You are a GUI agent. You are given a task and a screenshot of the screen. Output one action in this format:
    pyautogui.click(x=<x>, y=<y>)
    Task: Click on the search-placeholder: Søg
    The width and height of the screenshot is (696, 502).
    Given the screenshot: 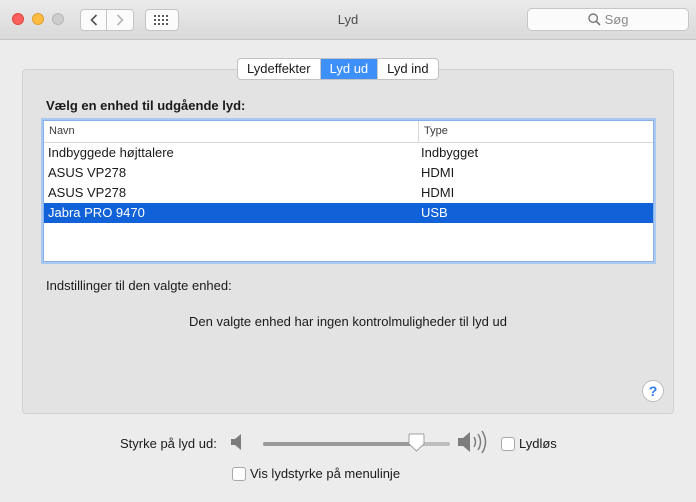 What is the action you would take?
    pyautogui.click(x=616, y=19)
    